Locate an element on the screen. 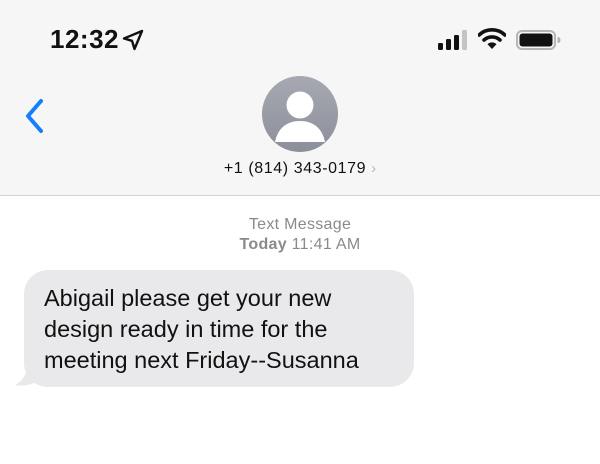 This screenshot has width=600, height=464. message-service-label: Text Message is located at coordinates (300, 224).